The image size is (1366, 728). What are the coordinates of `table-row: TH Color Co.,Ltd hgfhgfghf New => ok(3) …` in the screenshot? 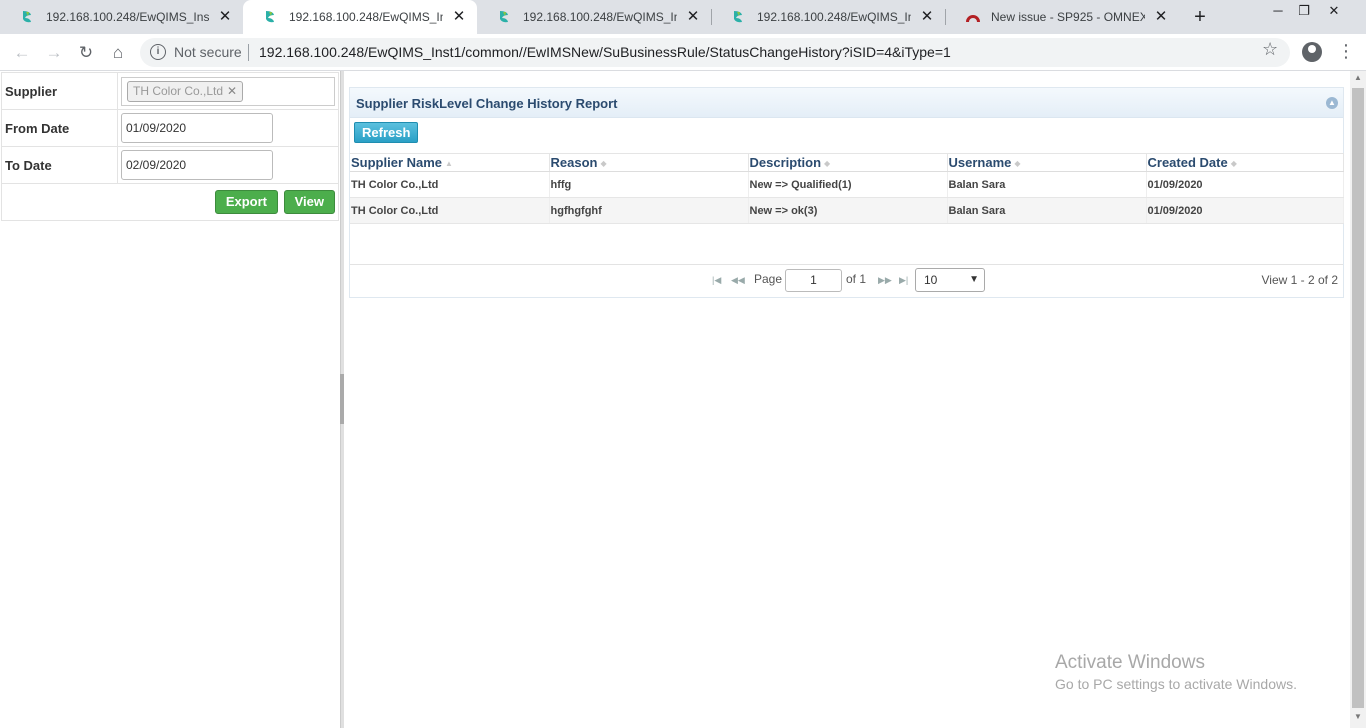 It's located at (847, 210).